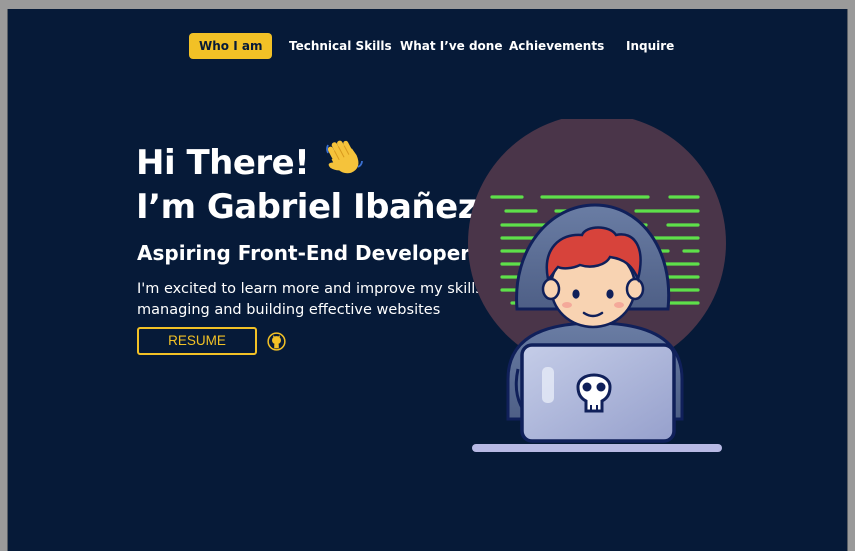 The height and width of the screenshot is (551, 855). I want to click on nav-item-inquire: Inquire, so click(650, 46).